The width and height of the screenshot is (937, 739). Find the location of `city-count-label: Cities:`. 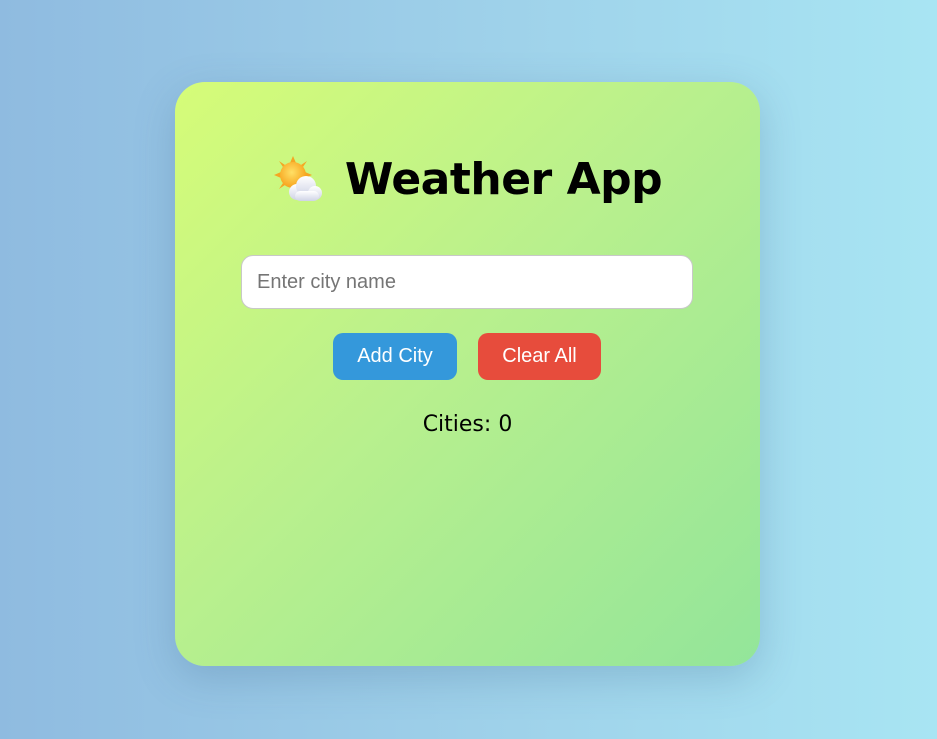

city-count-label: Cities: is located at coordinates (457, 424).